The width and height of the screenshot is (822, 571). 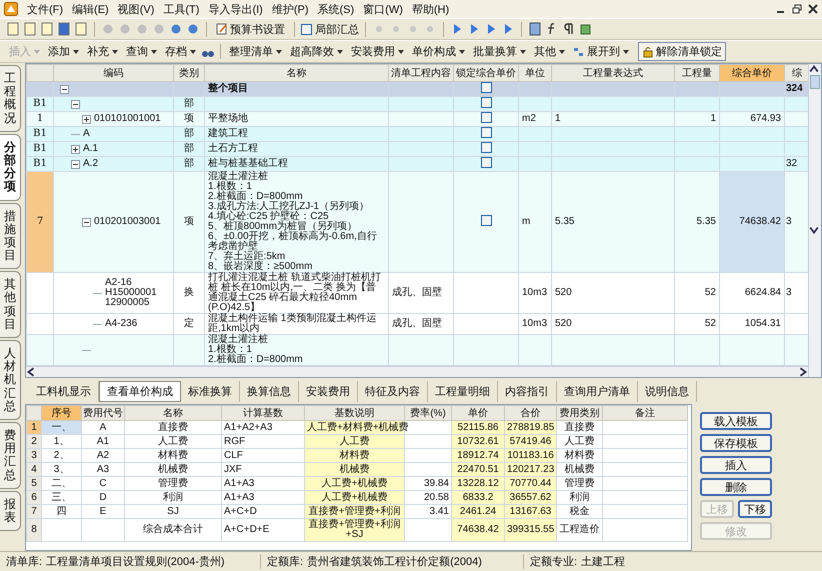 What do you see at coordinates (736, 465) in the screenshot?
I see `panel-button: 插入` at bounding box center [736, 465].